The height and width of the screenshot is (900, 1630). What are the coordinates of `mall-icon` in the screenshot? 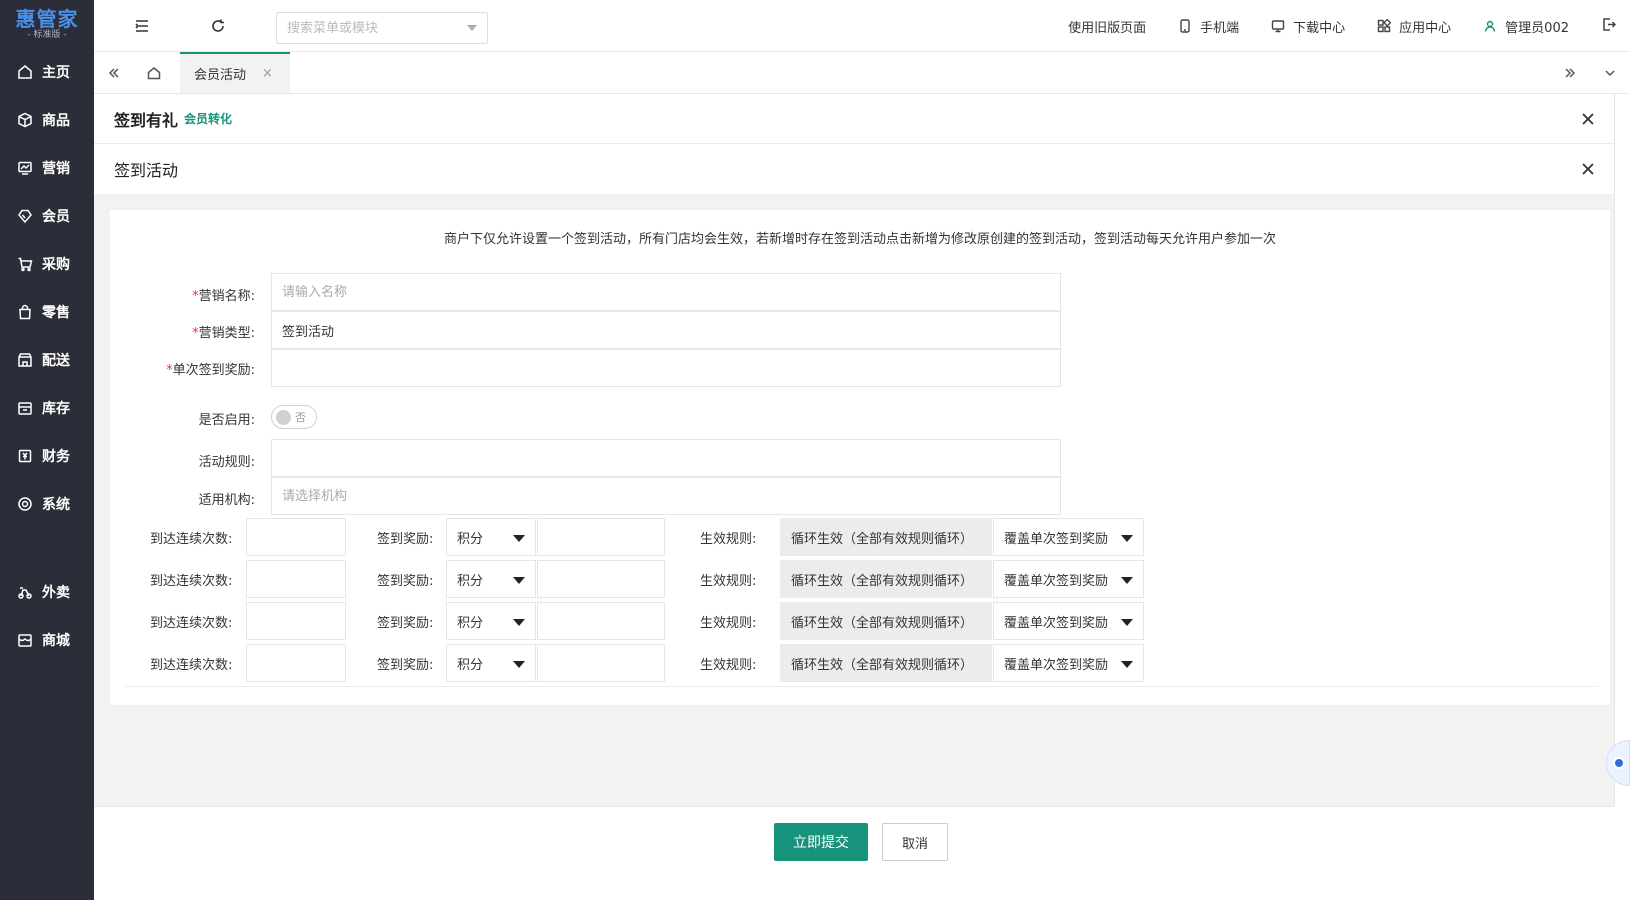 It's located at (25, 640).